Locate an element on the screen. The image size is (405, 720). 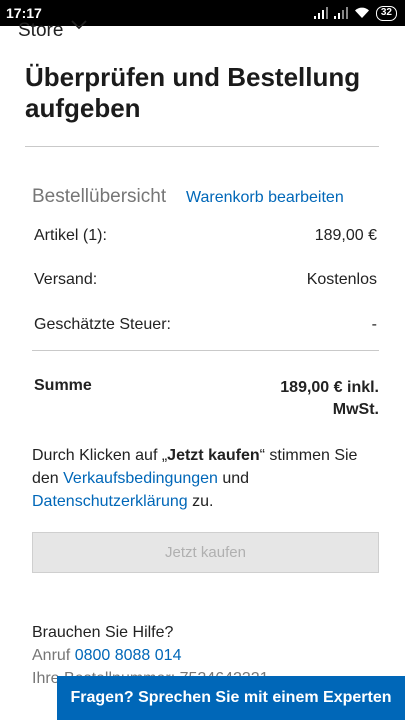
sales-terms-link: Verkaufsbedingungen is located at coordinates (140, 478).